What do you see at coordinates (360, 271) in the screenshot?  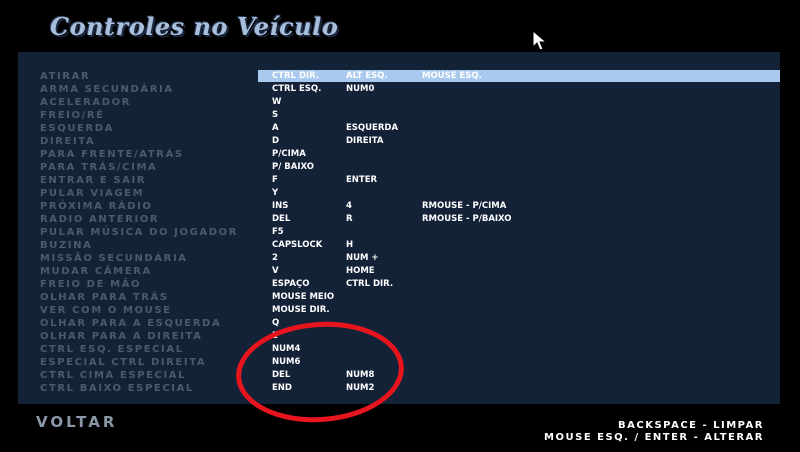 I see `key-binding-2: HOME` at bounding box center [360, 271].